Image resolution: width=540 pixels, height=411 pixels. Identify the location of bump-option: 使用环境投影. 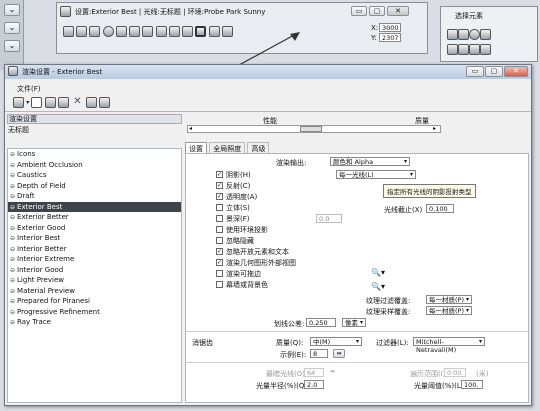
(242, 230).